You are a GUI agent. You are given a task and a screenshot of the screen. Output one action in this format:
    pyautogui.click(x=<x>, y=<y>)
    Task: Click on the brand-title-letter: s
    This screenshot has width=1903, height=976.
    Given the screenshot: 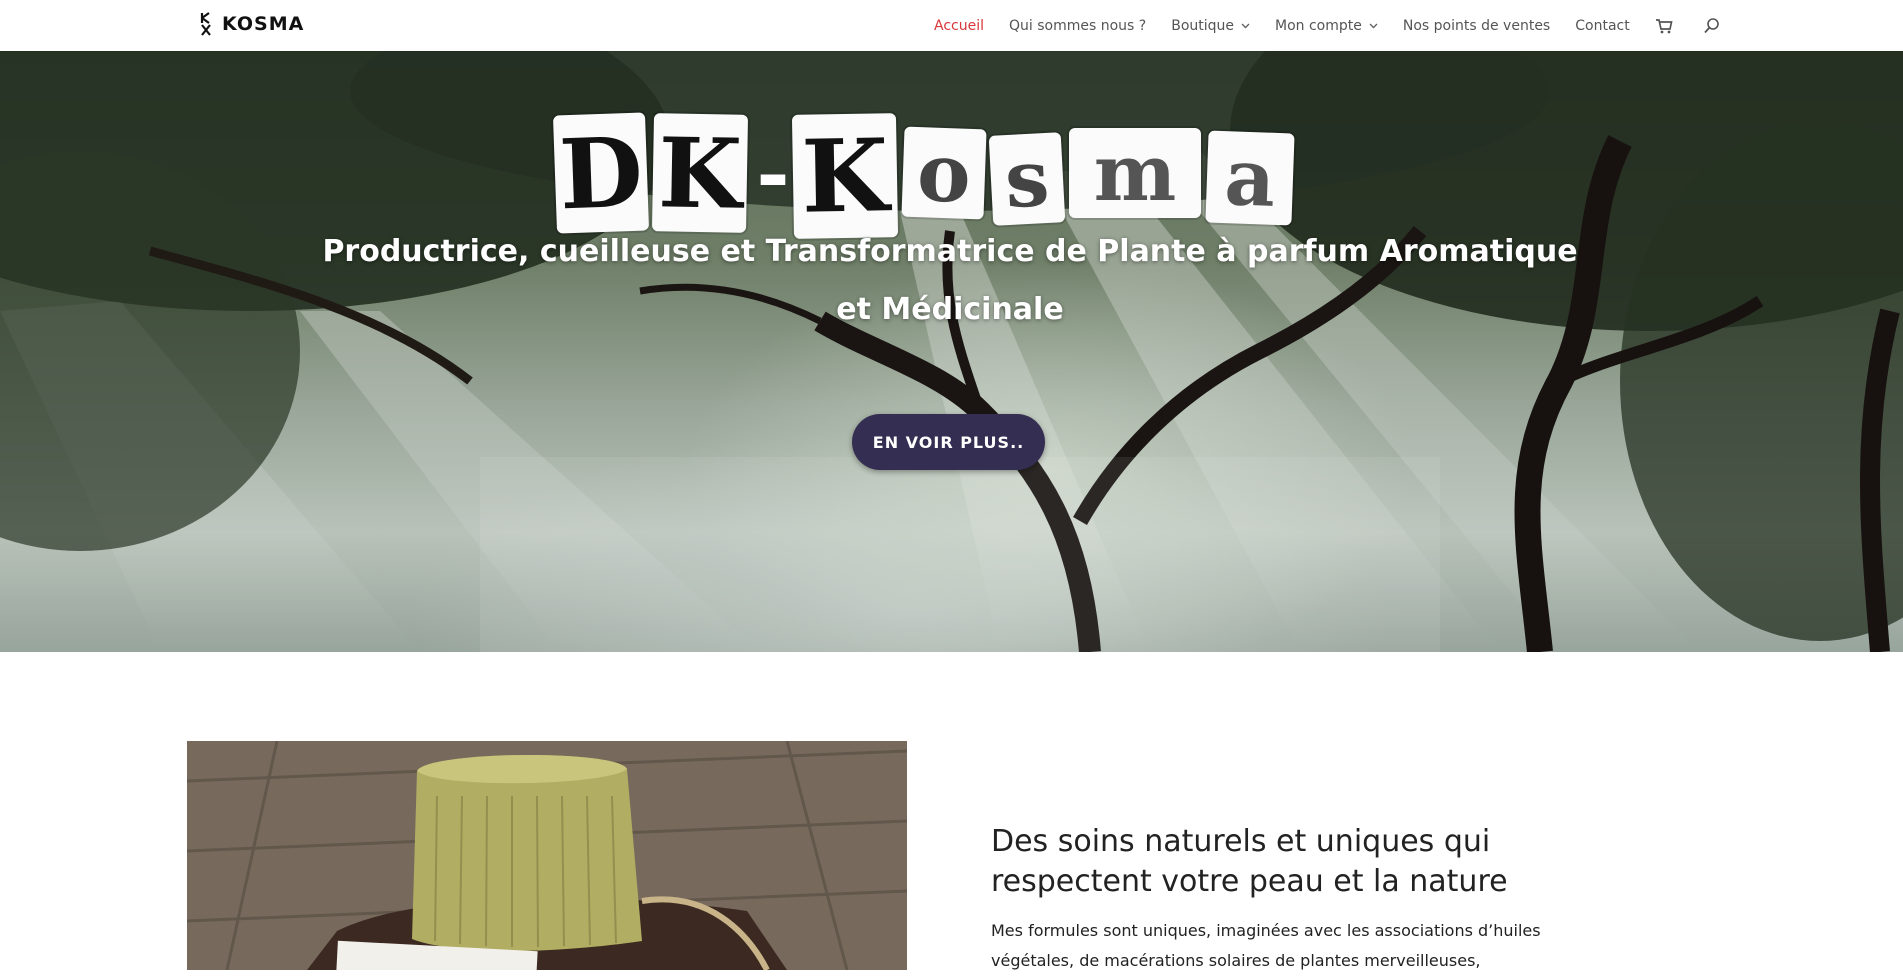 What is the action you would take?
    pyautogui.click(x=1027, y=179)
    